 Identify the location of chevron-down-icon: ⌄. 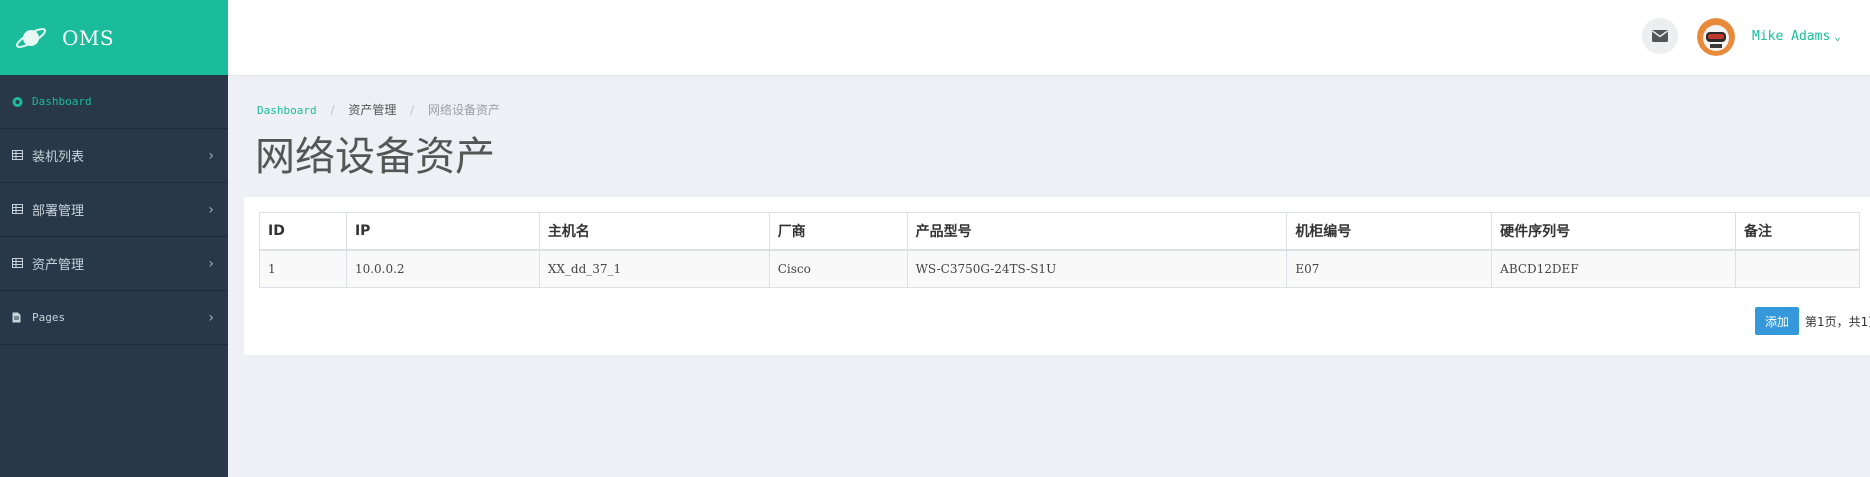
(1837, 36).